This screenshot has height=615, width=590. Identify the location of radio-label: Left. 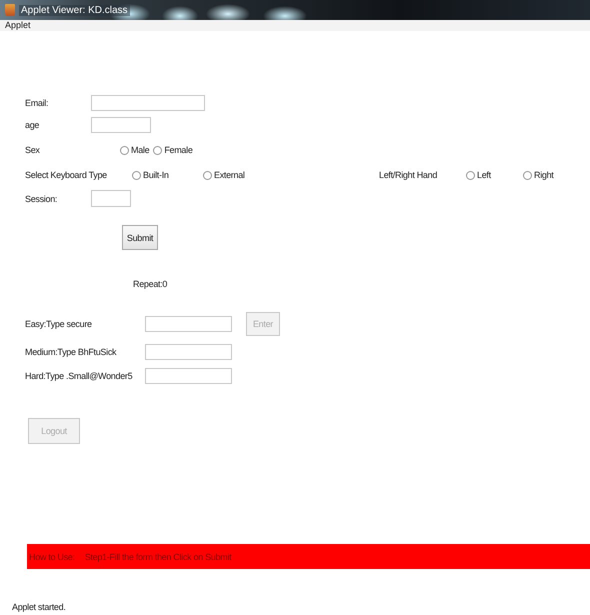
(484, 175).